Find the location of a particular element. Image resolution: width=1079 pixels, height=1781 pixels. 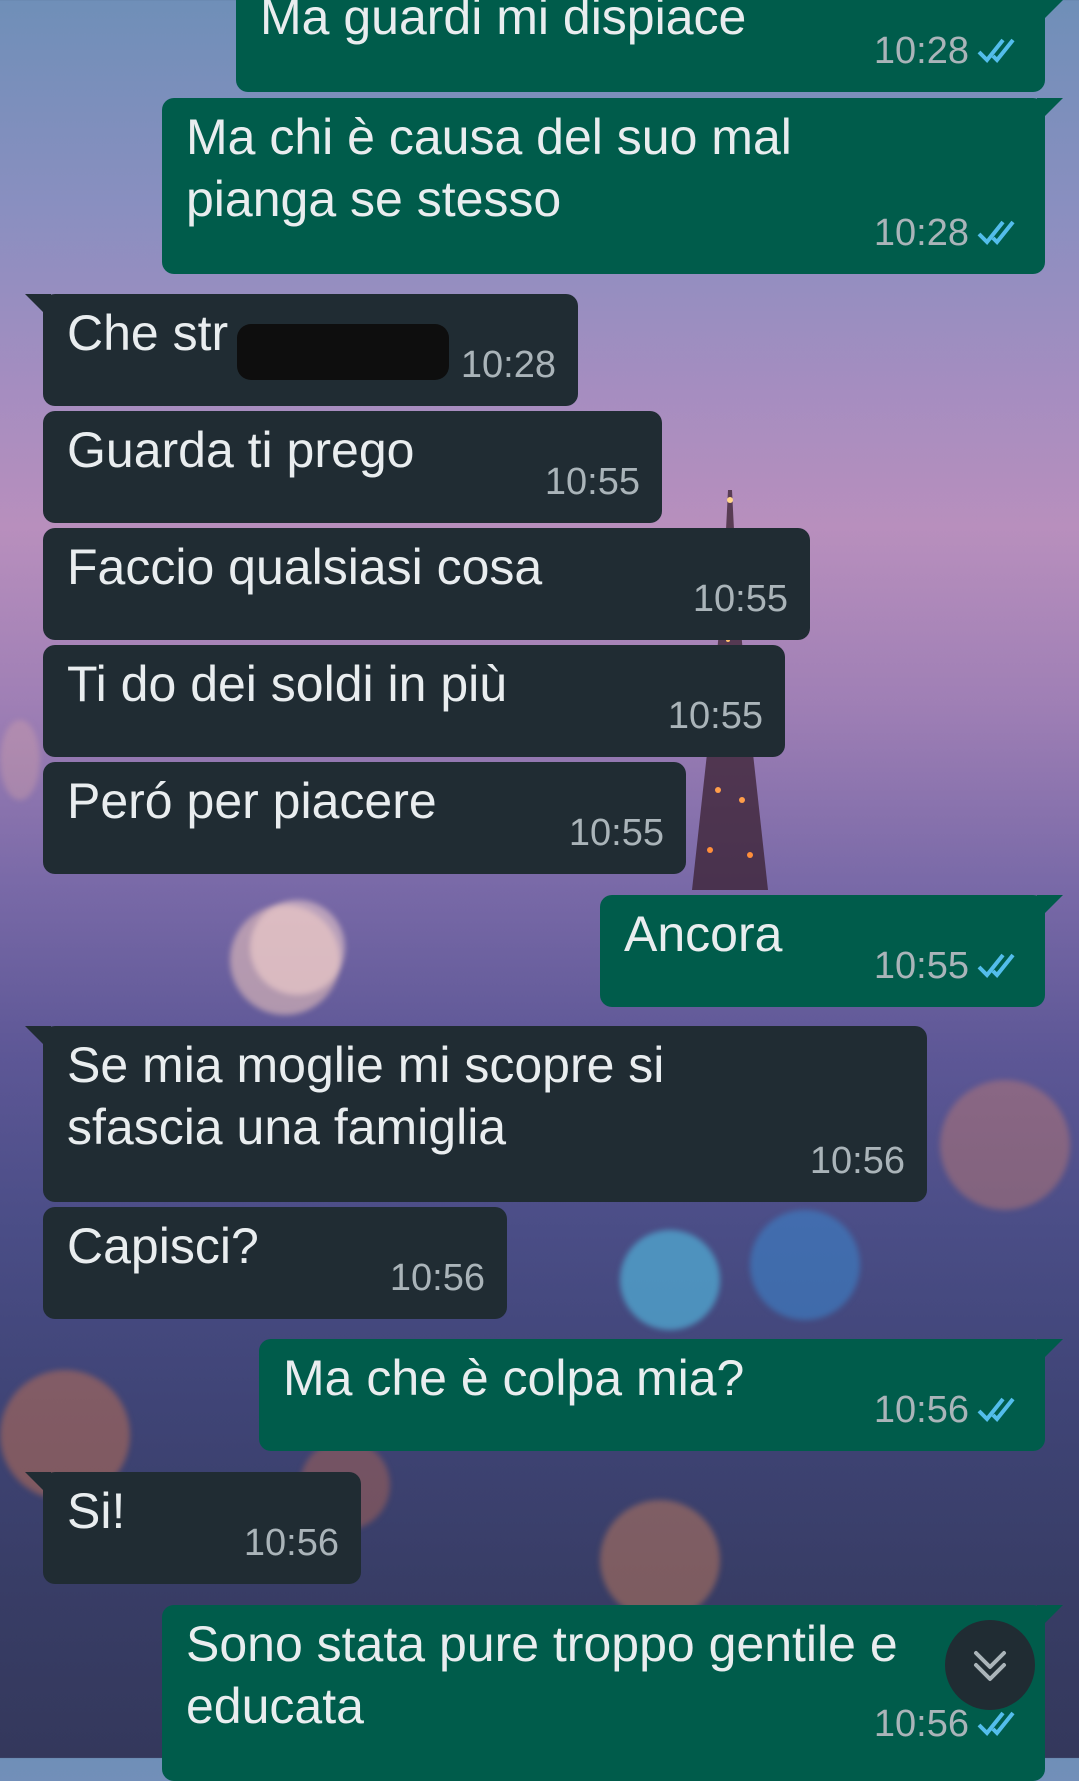

message-bubble-incoming: Faccio qualsiasi cosa 10:55 is located at coordinates (426, 584).